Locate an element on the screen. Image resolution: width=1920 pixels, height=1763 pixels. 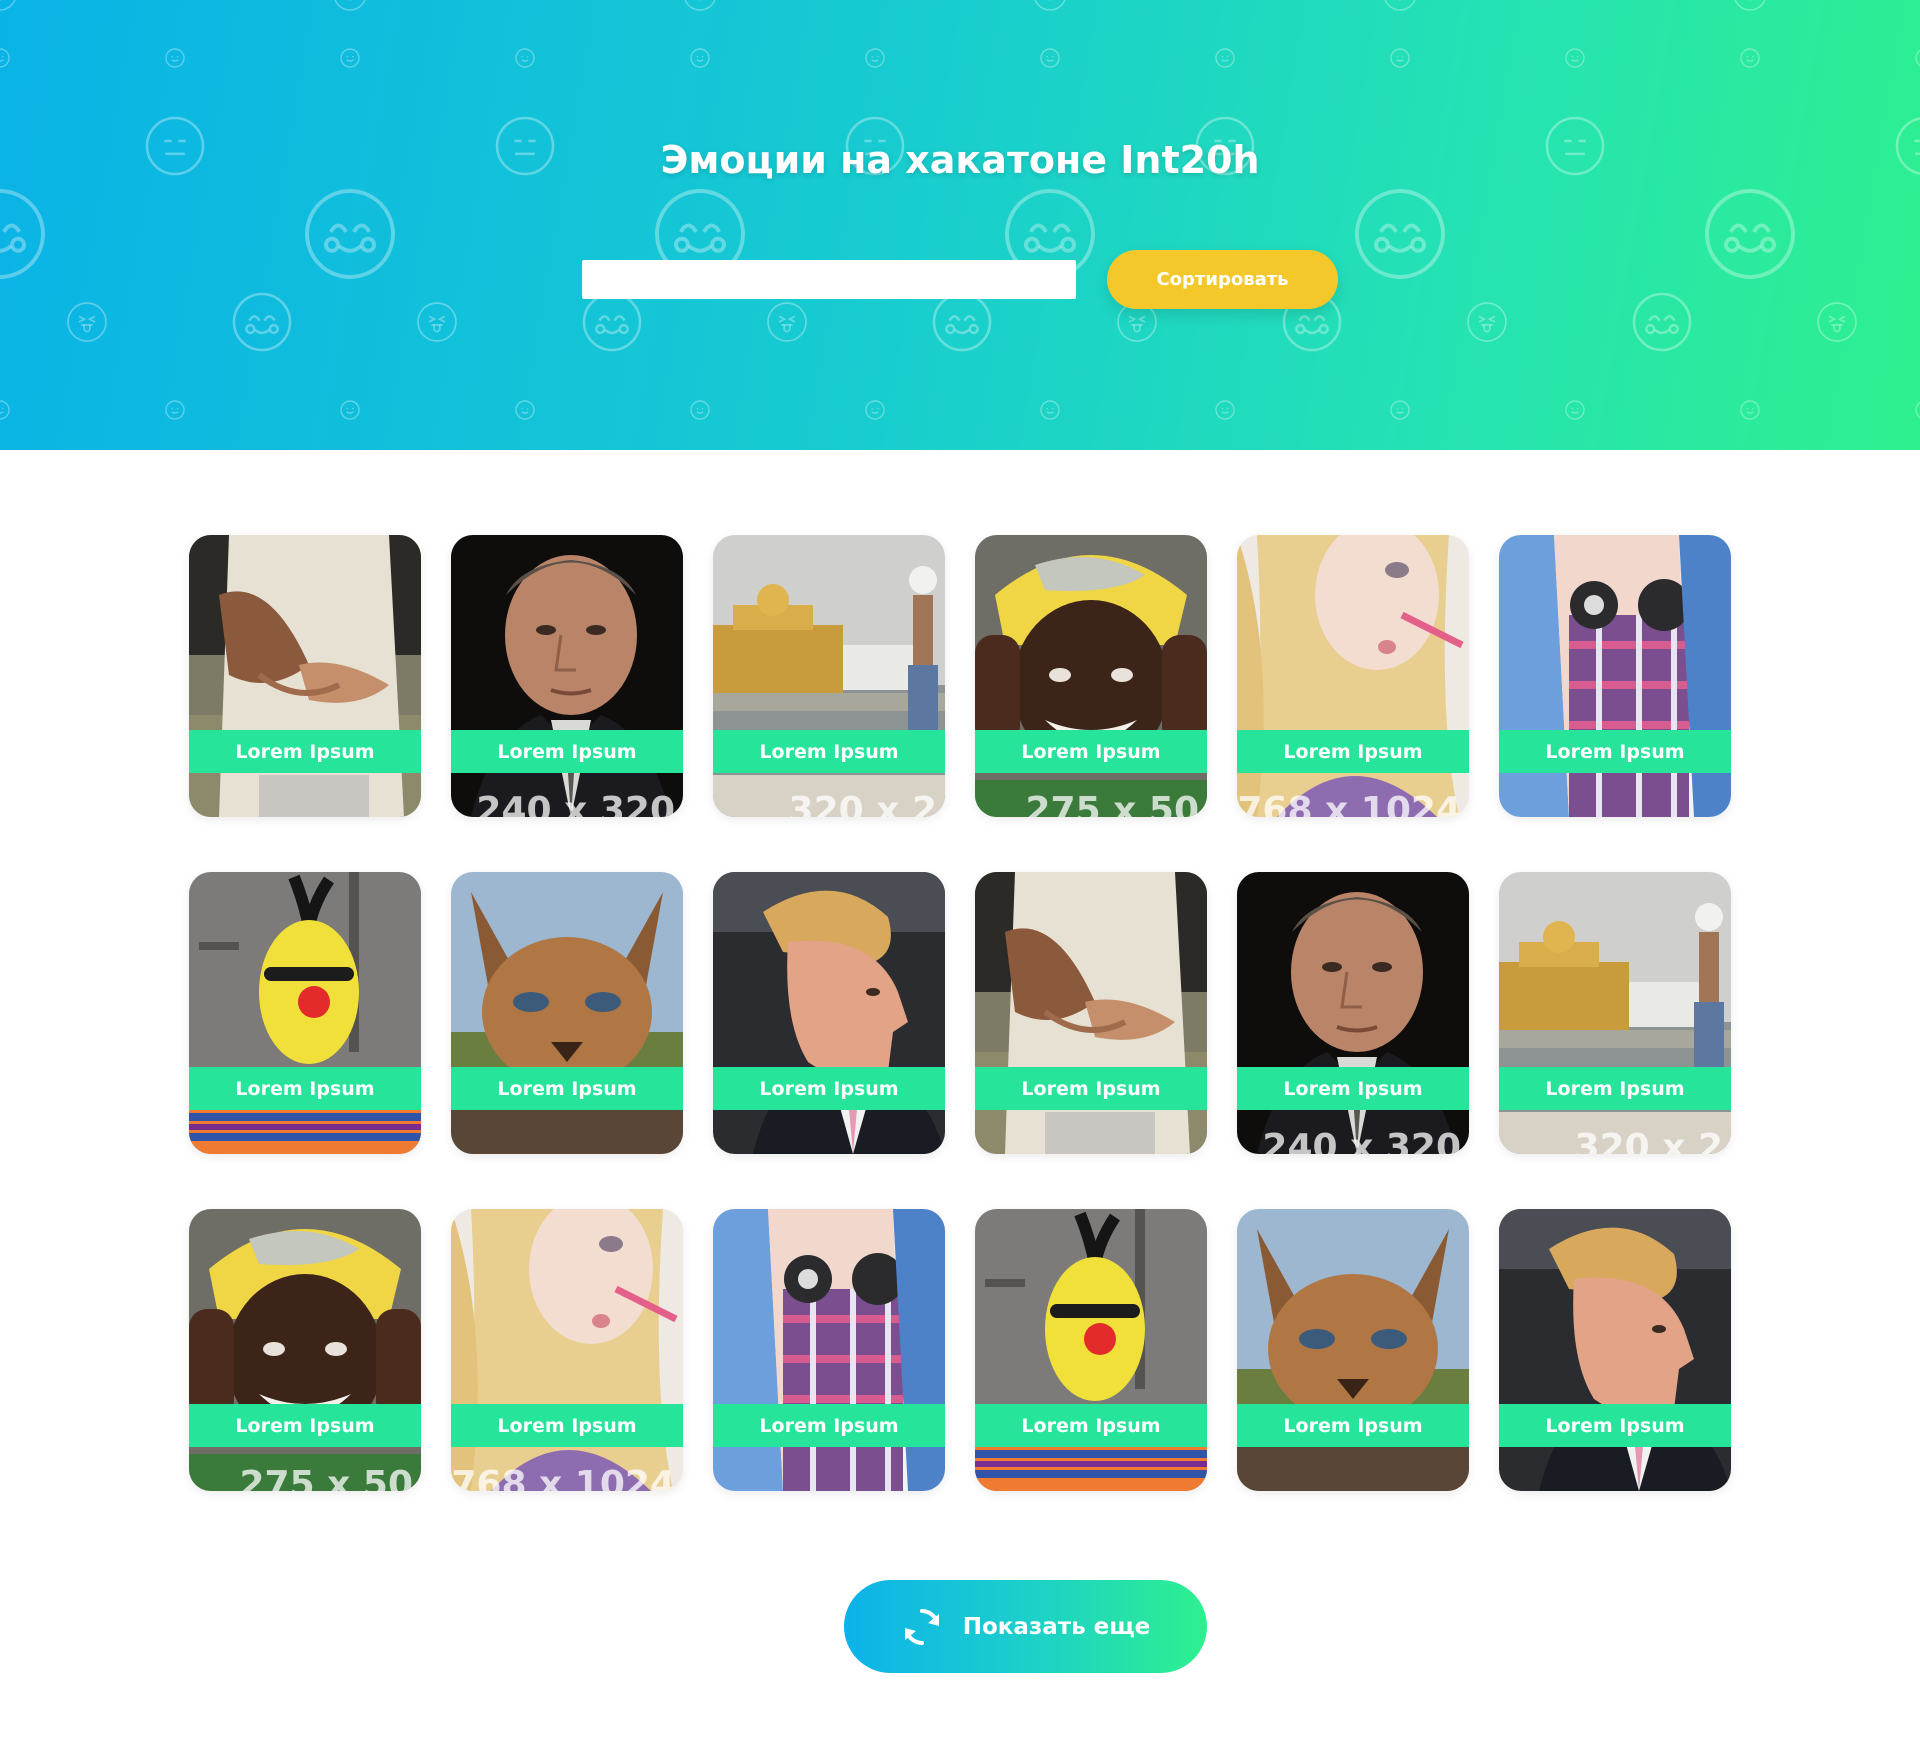
sort-button: Сортировать is located at coordinates (1222, 279).